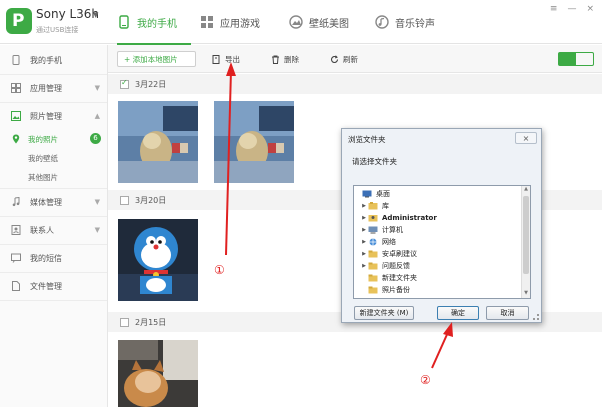 The height and width of the screenshot is (407, 602). What do you see at coordinates (95, 15) in the screenshot?
I see `device-dropdown-icon: ▼` at bounding box center [95, 15].